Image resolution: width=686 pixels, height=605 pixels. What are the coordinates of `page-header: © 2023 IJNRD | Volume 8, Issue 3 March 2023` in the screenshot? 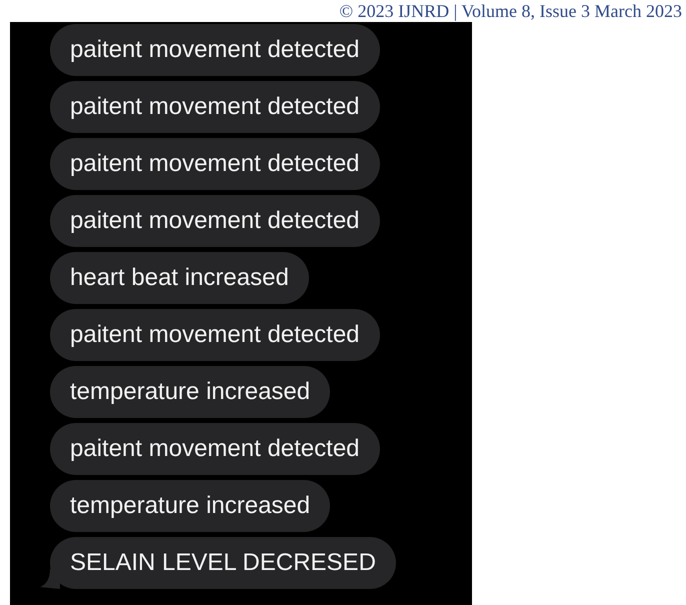 It's located at (510, 11).